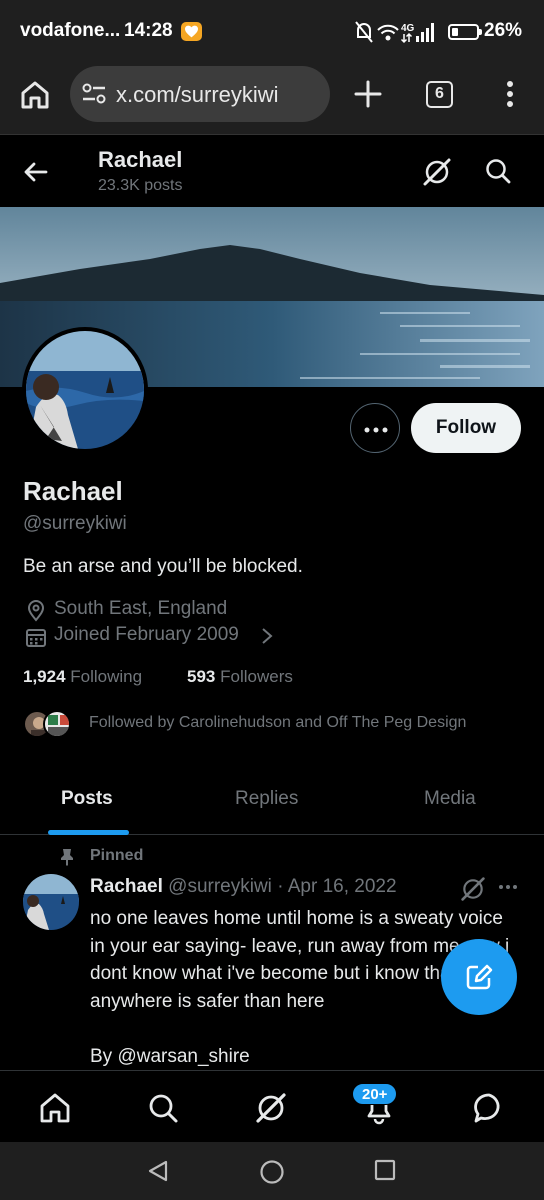 This screenshot has height=1200, width=544. Describe the element at coordinates (55, 1108) in the screenshot. I see `home-icon` at that location.